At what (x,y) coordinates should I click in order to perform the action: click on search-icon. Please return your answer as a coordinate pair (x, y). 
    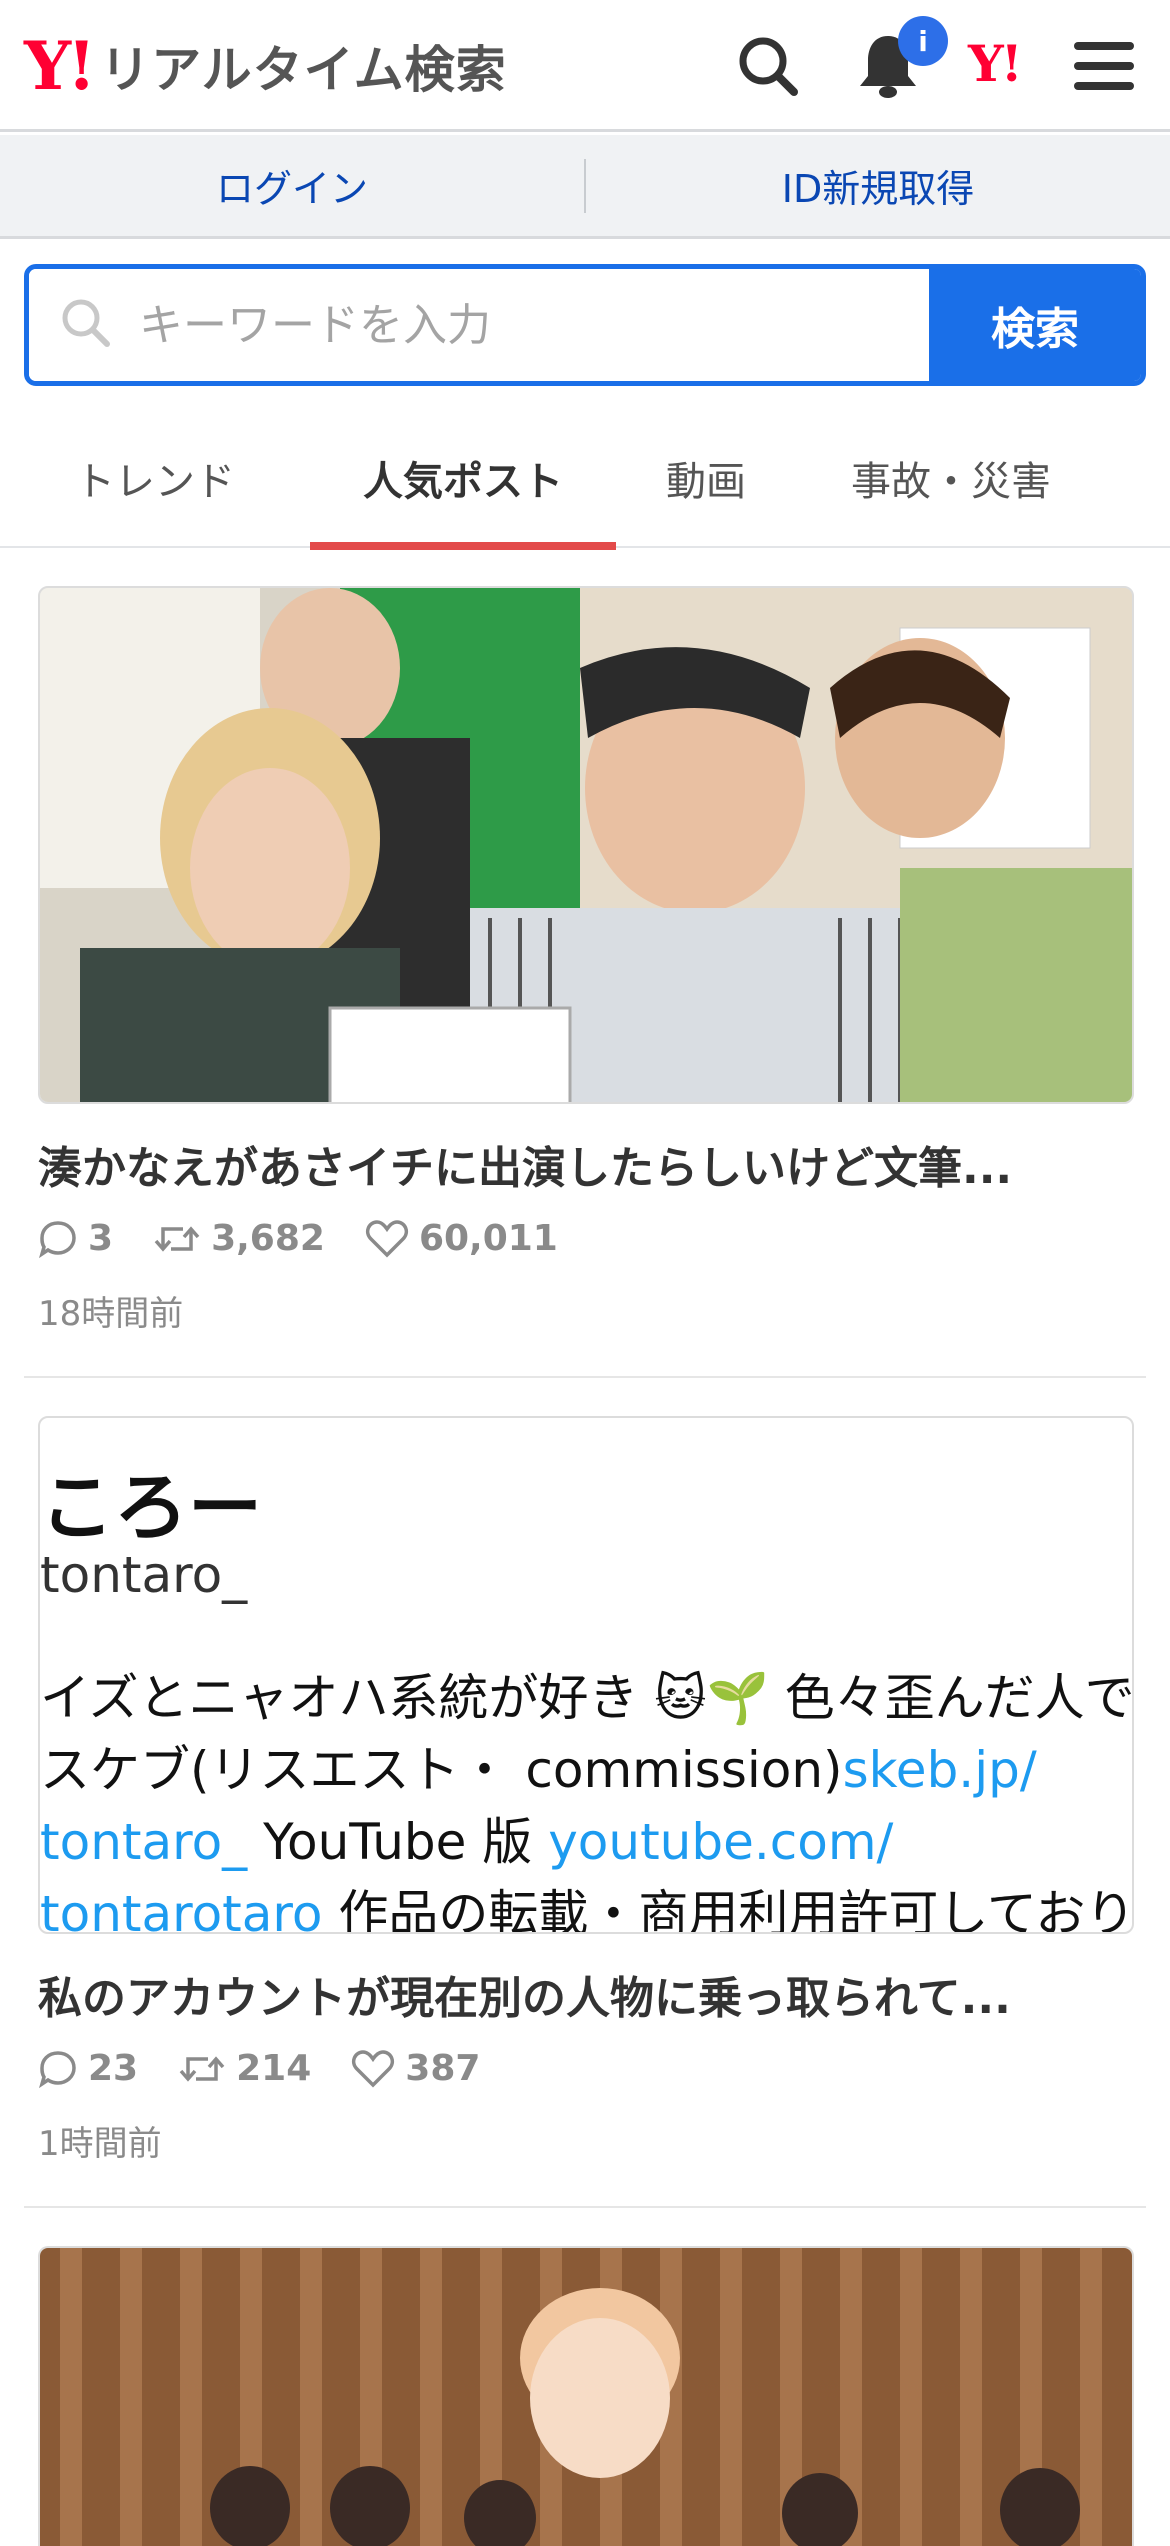
    Looking at the image, I should click on (768, 66).